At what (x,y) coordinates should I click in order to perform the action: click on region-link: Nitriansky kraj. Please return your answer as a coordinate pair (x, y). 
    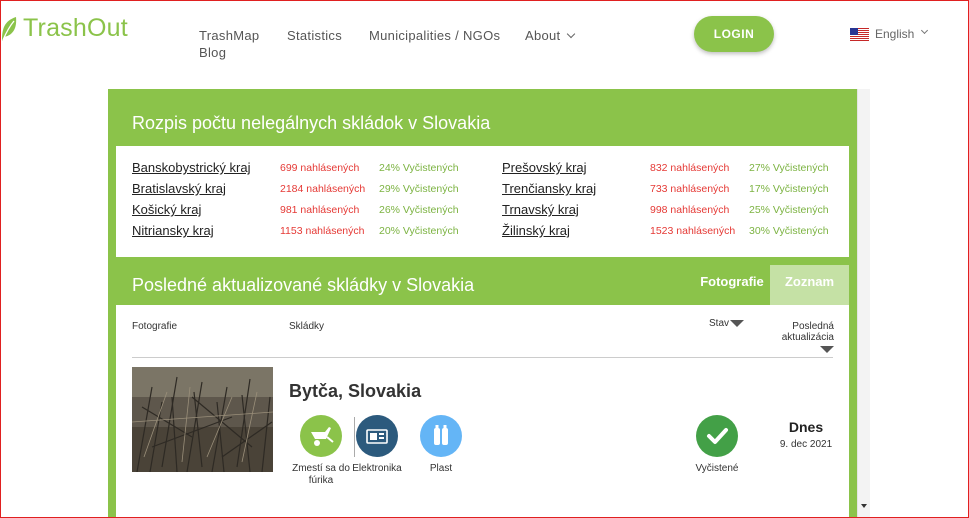
    Looking at the image, I should click on (173, 230).